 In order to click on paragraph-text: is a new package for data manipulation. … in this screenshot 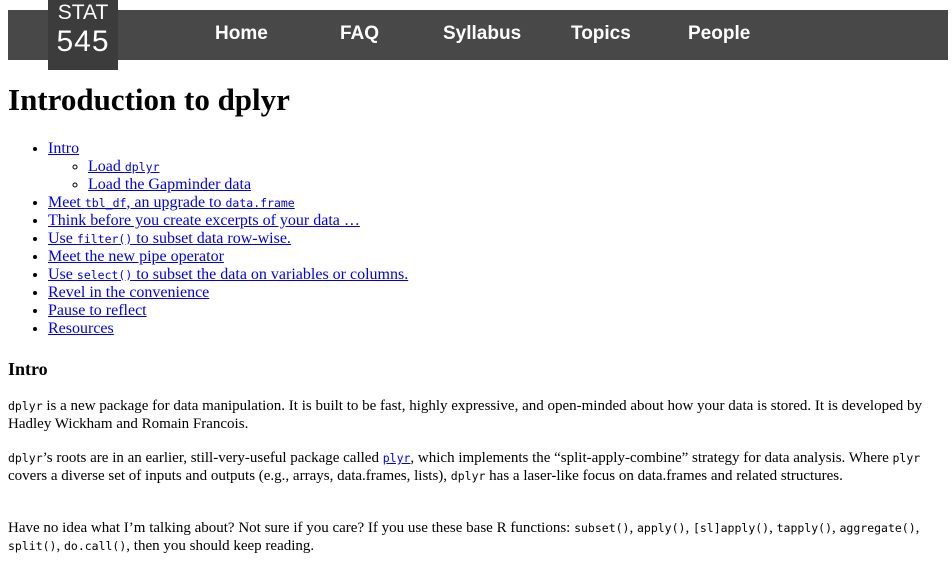, I will do `click(465, 415)`.